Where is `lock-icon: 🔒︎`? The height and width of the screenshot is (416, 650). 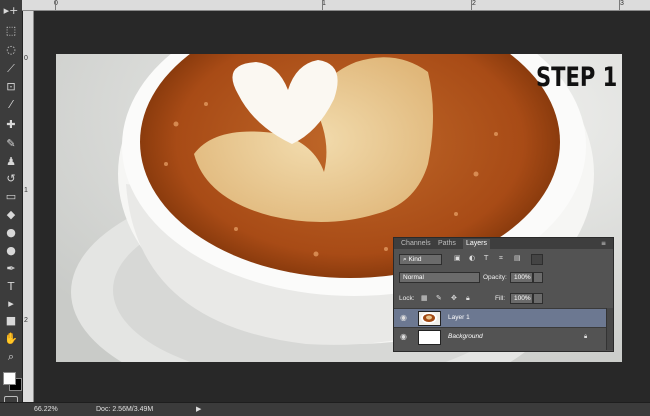
lock-icon: 🔒︎ is located at coordinates (586, 336).